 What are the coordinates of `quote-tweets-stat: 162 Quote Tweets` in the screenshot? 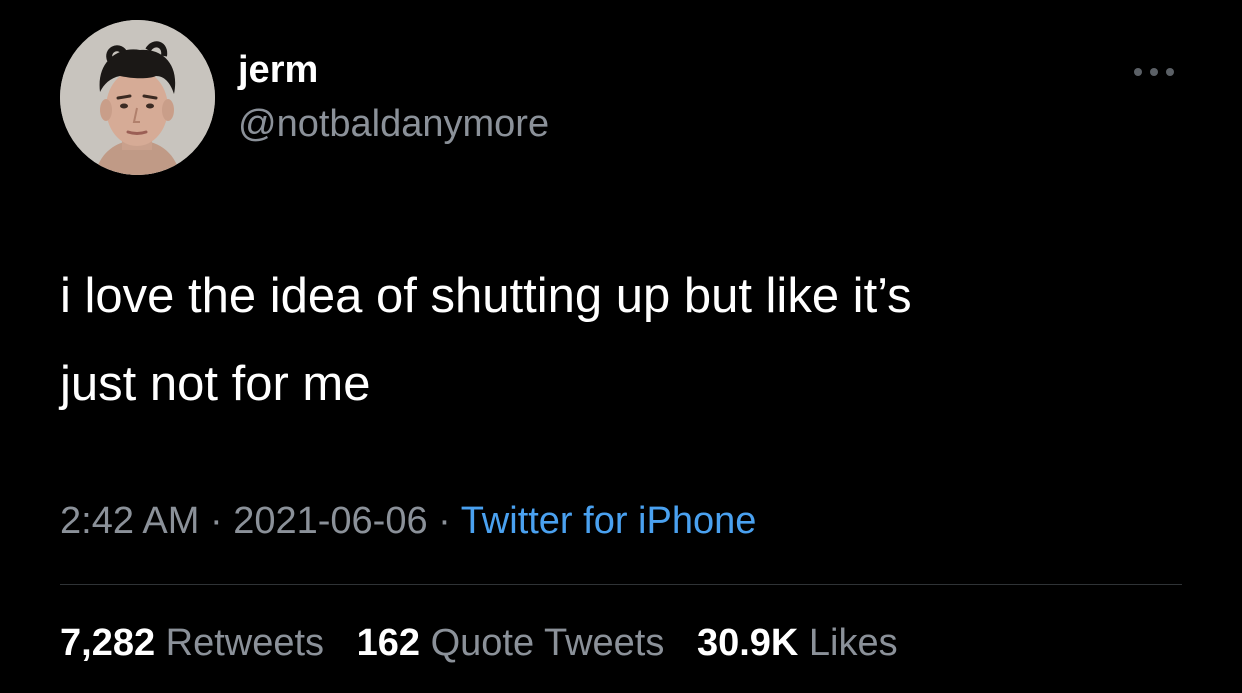 It's located at (511, 643).